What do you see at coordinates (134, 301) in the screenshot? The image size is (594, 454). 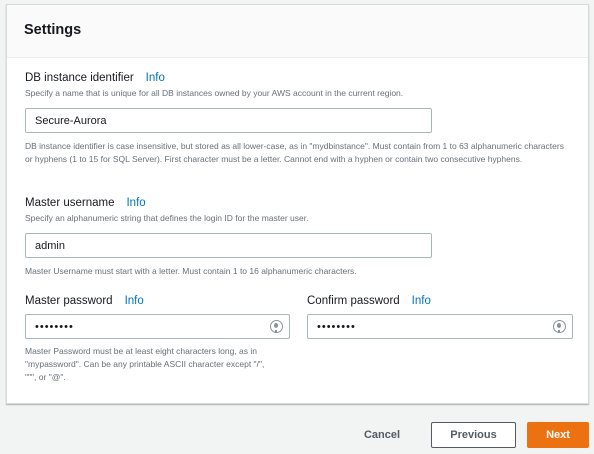 I see `master-password-info-link: Info` at bounding box center [134, 301].